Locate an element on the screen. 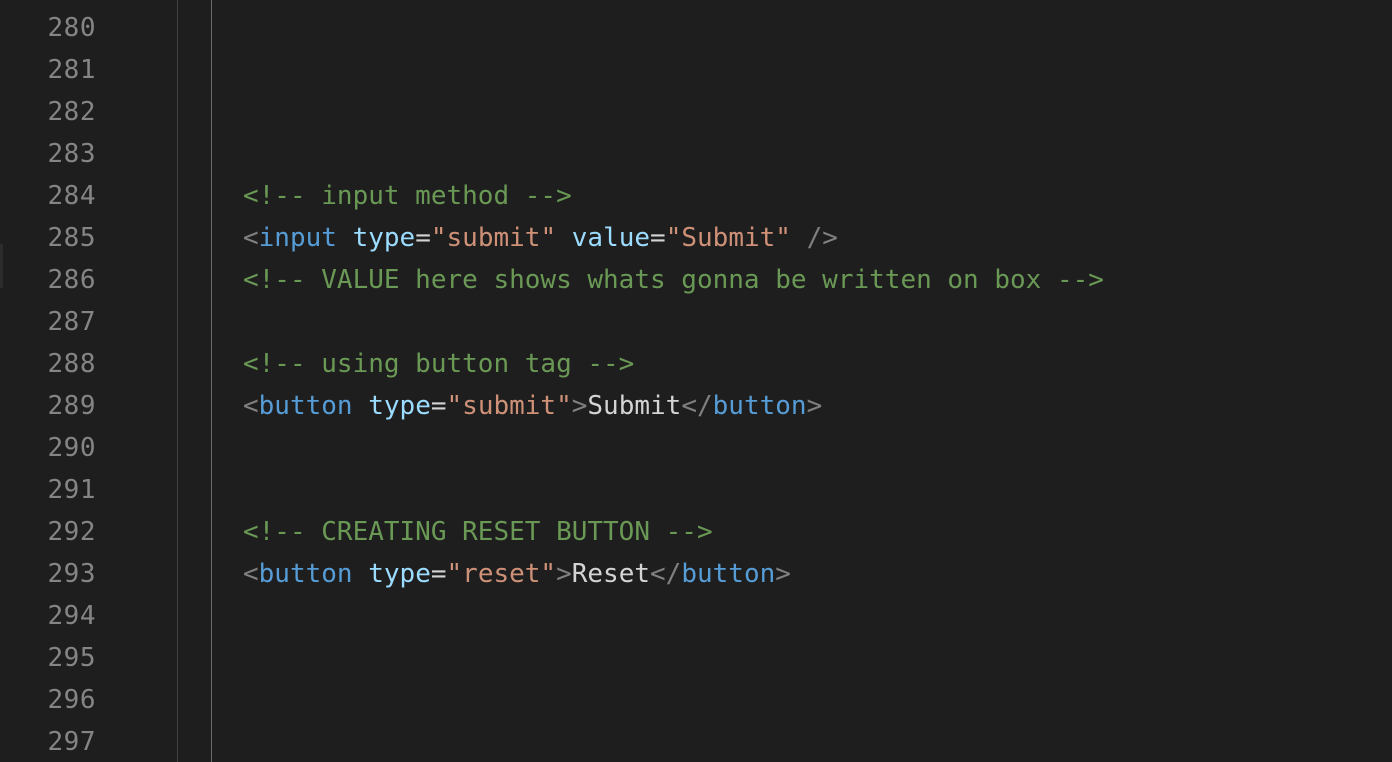 This screenshot has height=762, width=1392. element-text: Reset is located at coordinates (611, 574).